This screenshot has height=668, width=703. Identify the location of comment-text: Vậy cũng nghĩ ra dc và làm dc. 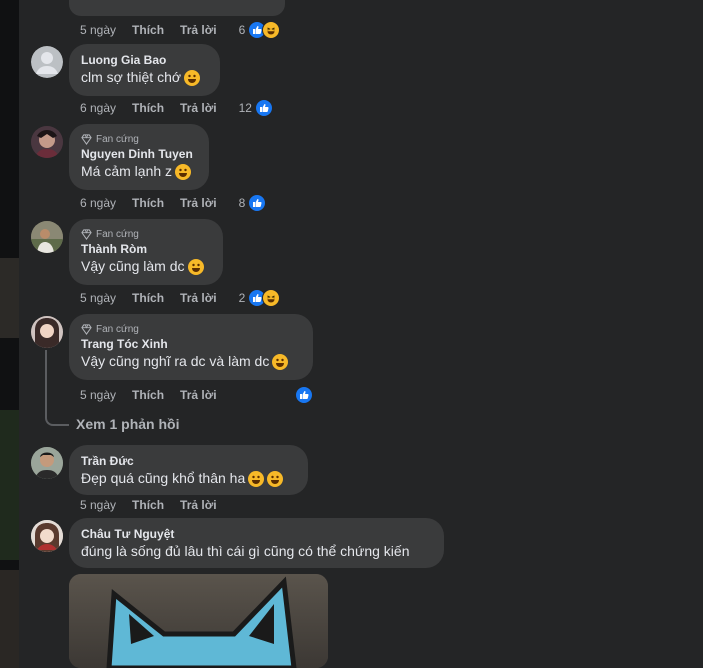
(175, 361).